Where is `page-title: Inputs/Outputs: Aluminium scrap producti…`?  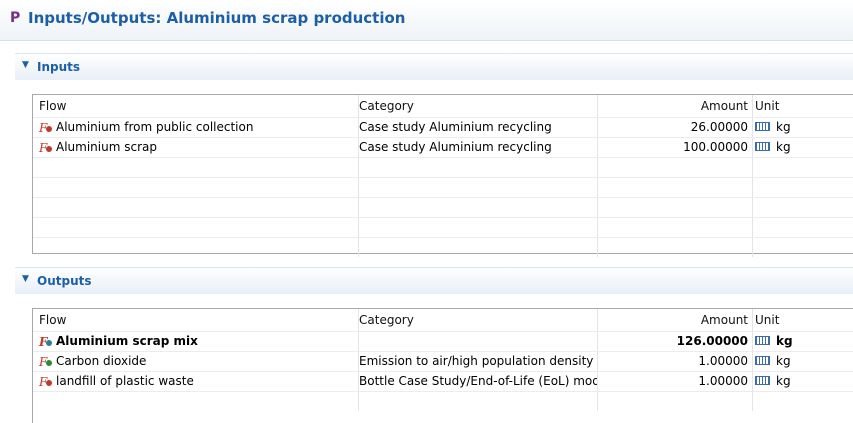 page-title: Inputs/Outputs: Aluminium scrap producti… is located at coordinates (217, 18).